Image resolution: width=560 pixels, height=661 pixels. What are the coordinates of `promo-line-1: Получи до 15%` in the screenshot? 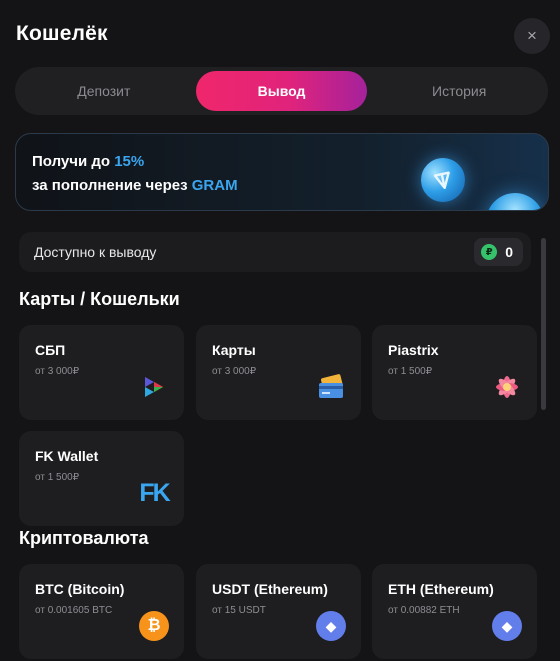 It's located at (88, 161).